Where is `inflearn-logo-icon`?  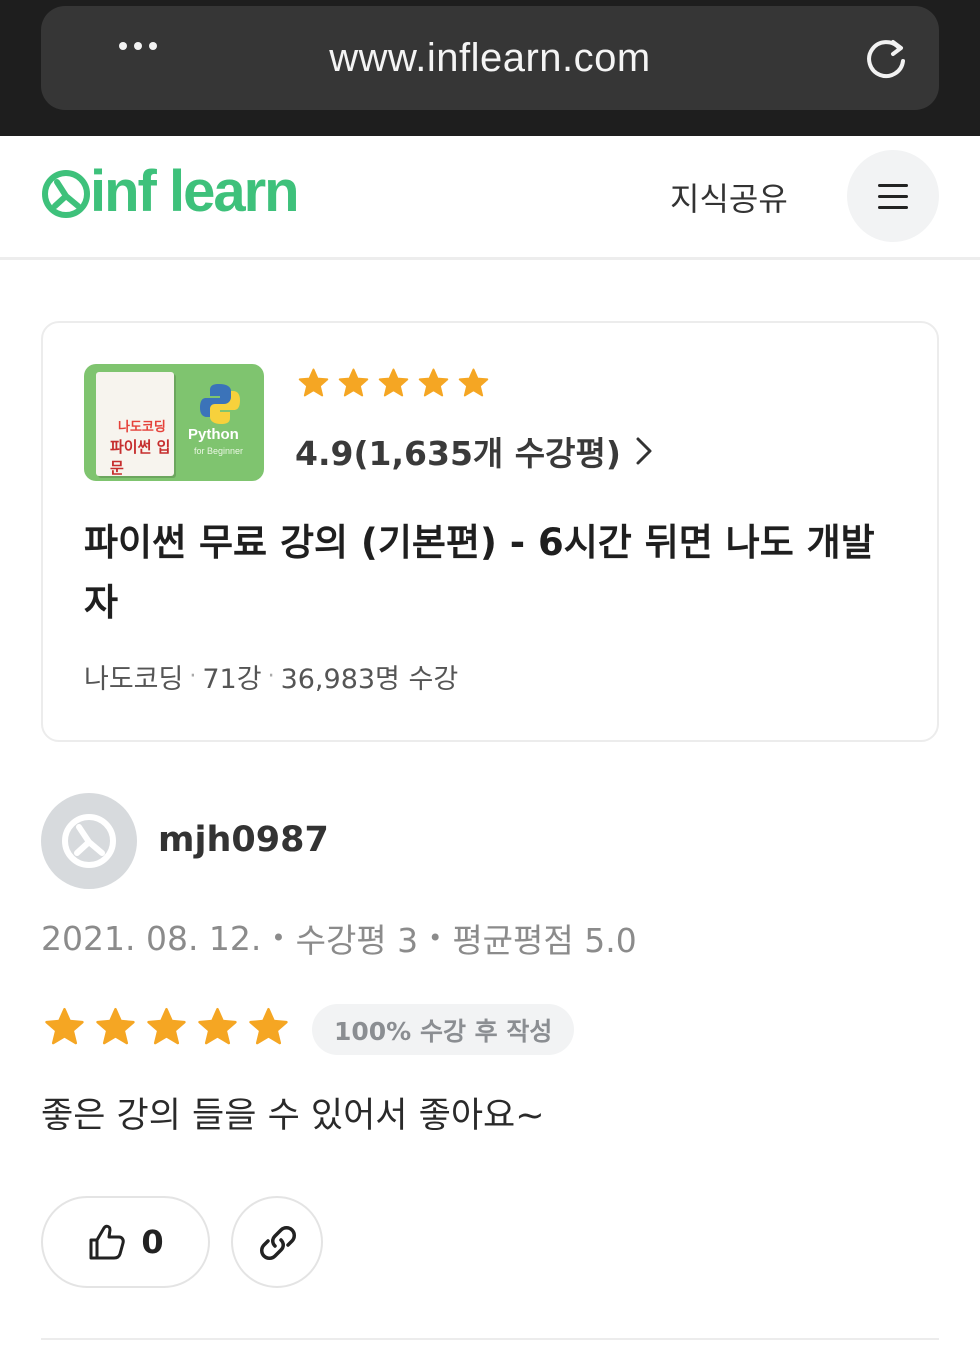
inflearn-logo-icon is located at coordinates (66, 194).